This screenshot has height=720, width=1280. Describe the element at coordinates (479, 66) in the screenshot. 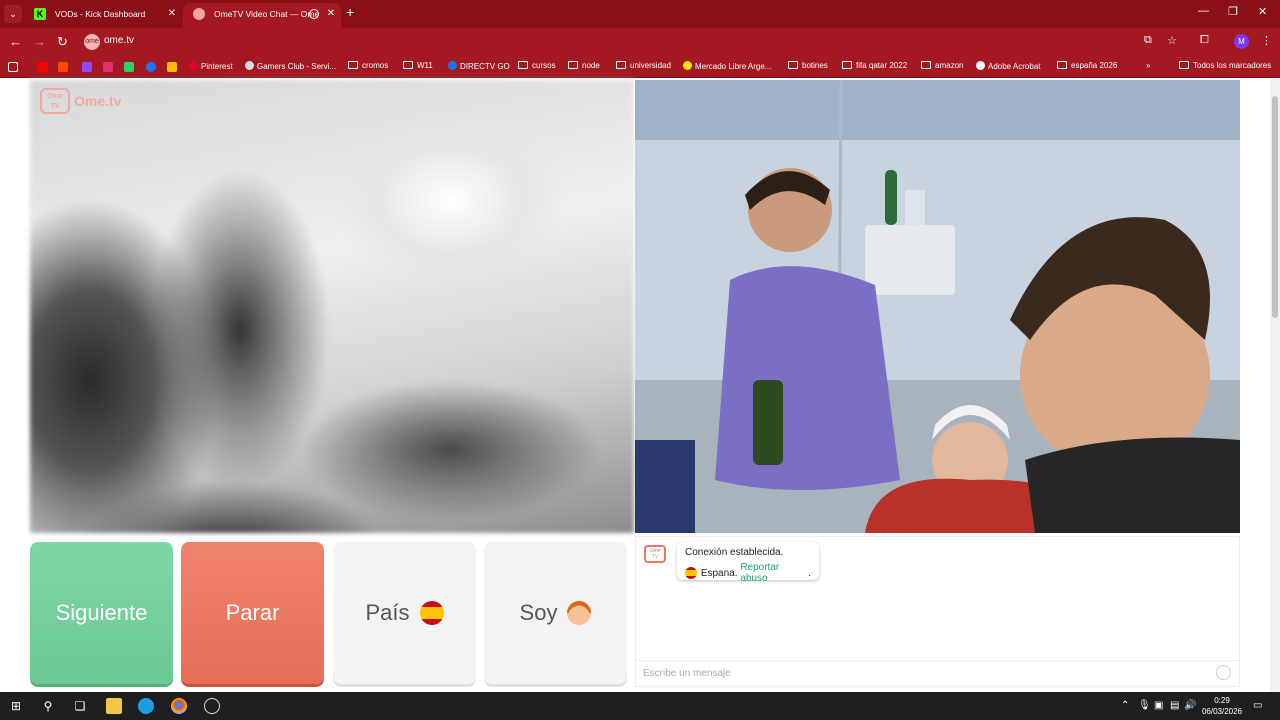

I see `bookmark-directv-go: DIRECTV GO` at that location.